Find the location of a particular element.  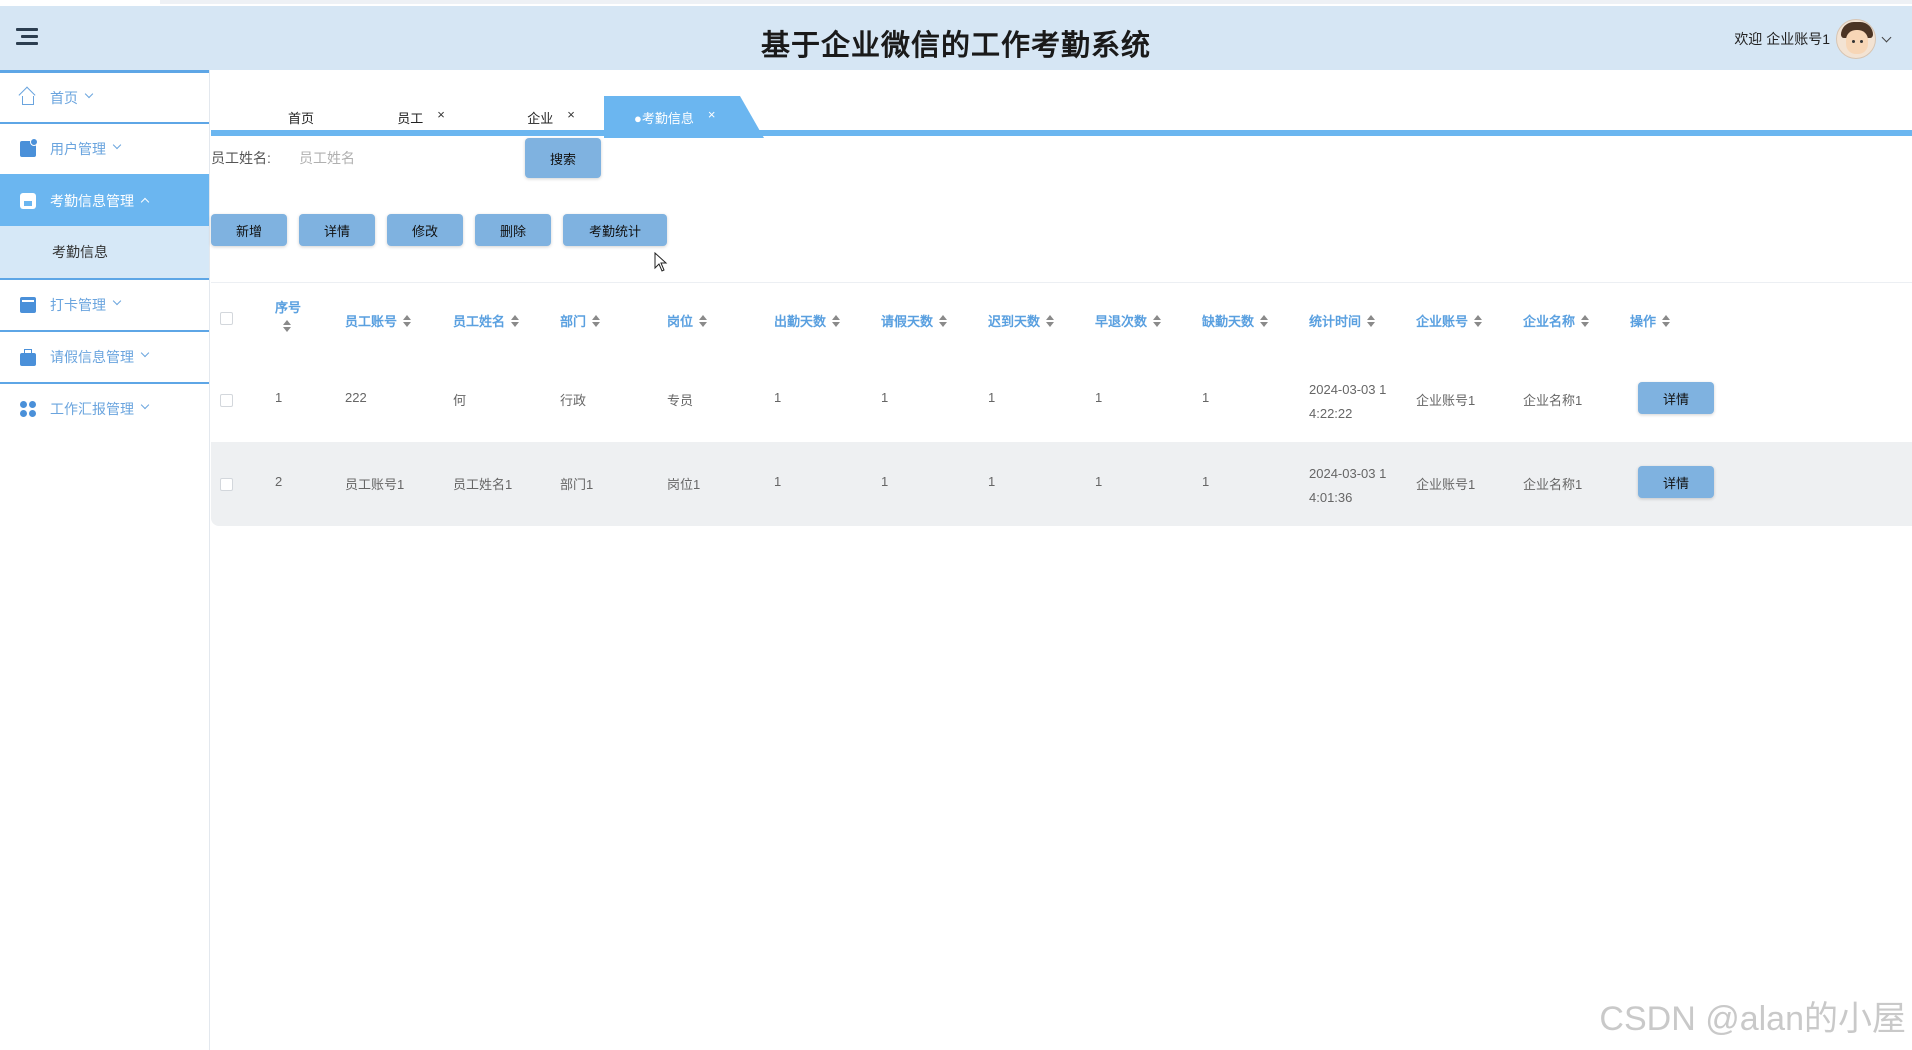

sidebar-item-label: 考勤信息管理 is located at coordinates (92, 201).